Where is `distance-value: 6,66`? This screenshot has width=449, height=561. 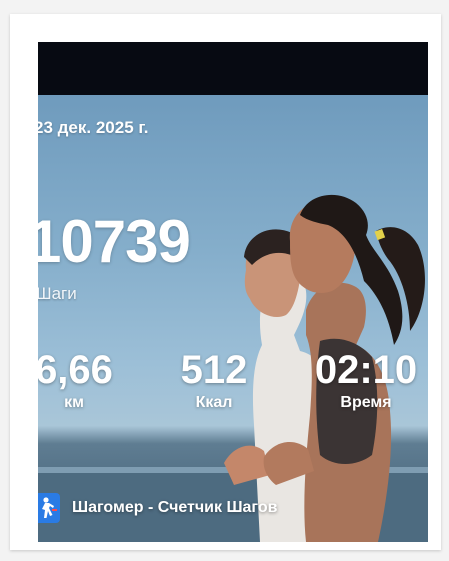 distance-value: 6,66 is located at coordinates (75, 370).